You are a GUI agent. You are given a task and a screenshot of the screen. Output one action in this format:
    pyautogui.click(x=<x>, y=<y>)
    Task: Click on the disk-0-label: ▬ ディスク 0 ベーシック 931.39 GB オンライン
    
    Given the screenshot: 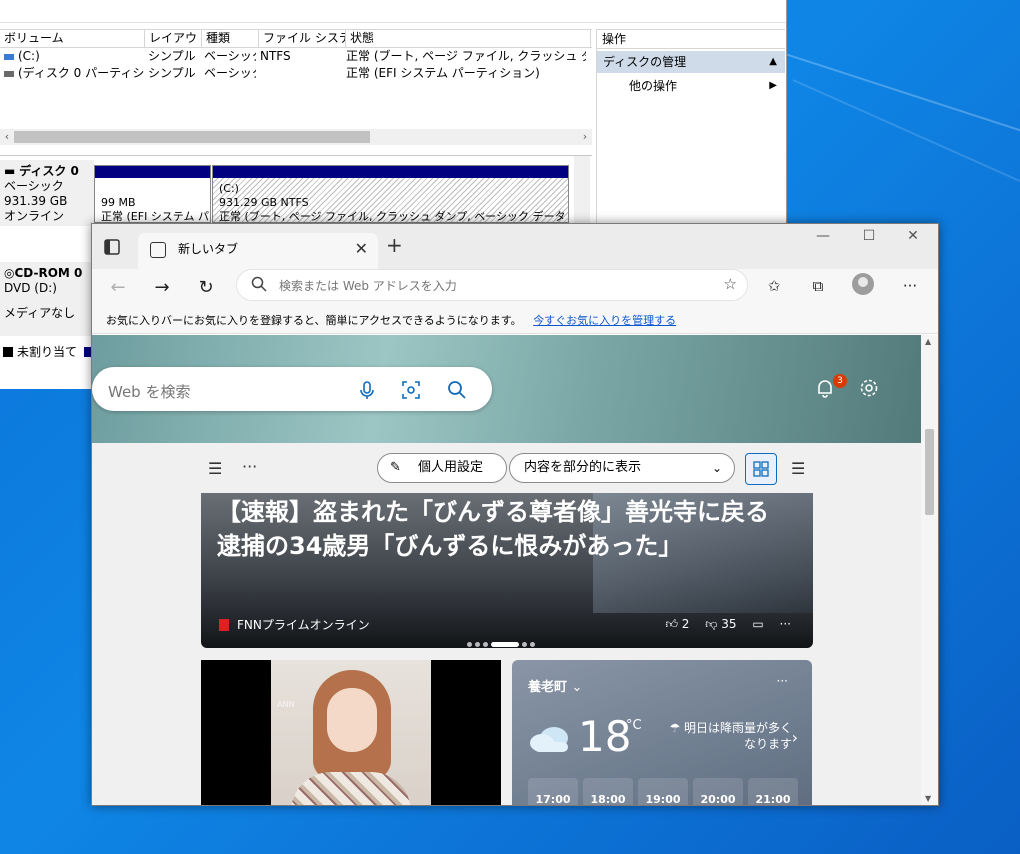 What is the action you would take?
    pyautogui.click(x=47, y=193)
    